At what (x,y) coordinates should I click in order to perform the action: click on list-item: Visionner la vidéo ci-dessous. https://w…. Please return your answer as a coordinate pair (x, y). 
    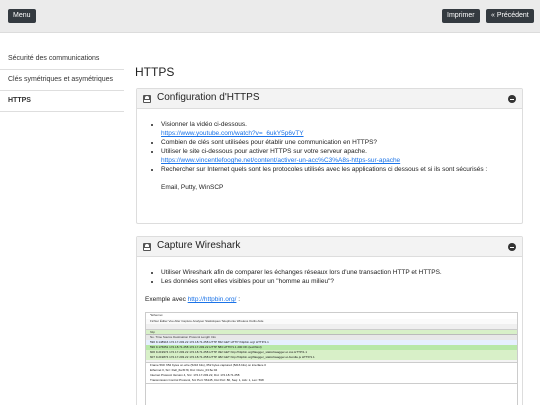
    Looking at the image, I should click on (341, 129).